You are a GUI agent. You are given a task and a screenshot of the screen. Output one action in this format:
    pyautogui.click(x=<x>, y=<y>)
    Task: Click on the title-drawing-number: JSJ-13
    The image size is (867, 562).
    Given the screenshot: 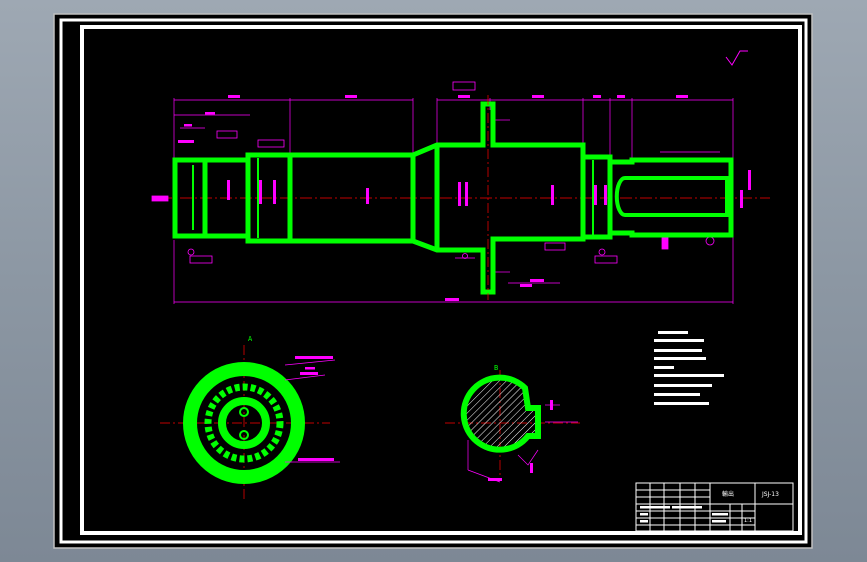 What is the action you would take?
    pyautogui.click(x=770, y=494)
    